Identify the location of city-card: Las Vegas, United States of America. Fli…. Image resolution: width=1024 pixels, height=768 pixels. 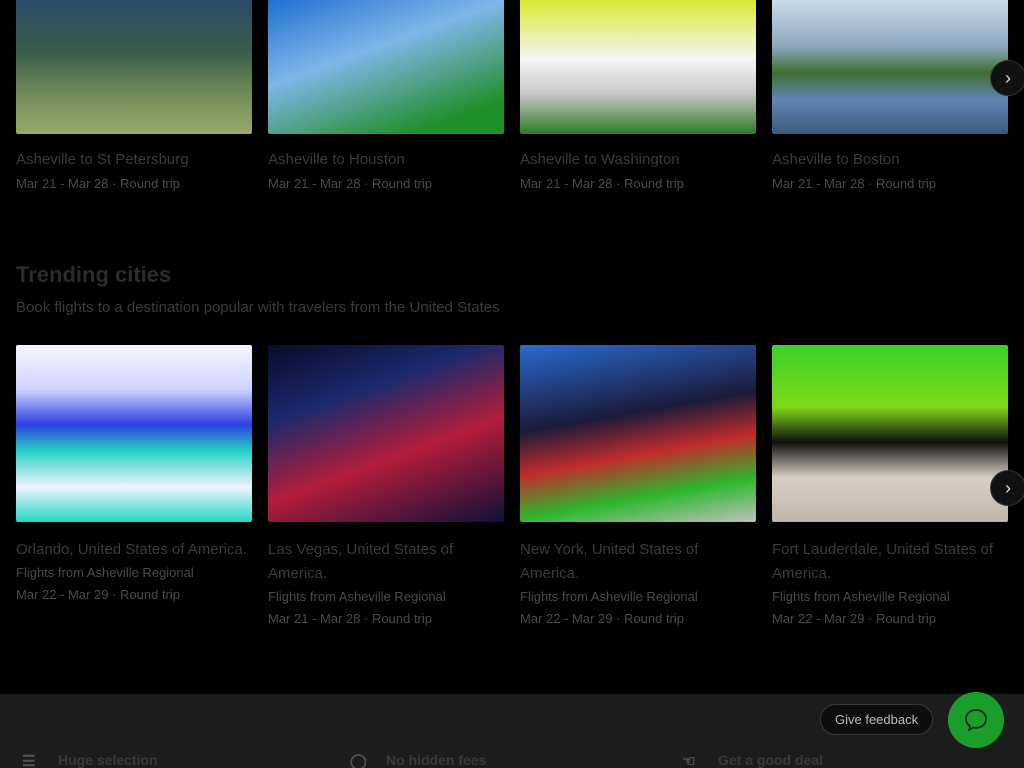
(386, 487).